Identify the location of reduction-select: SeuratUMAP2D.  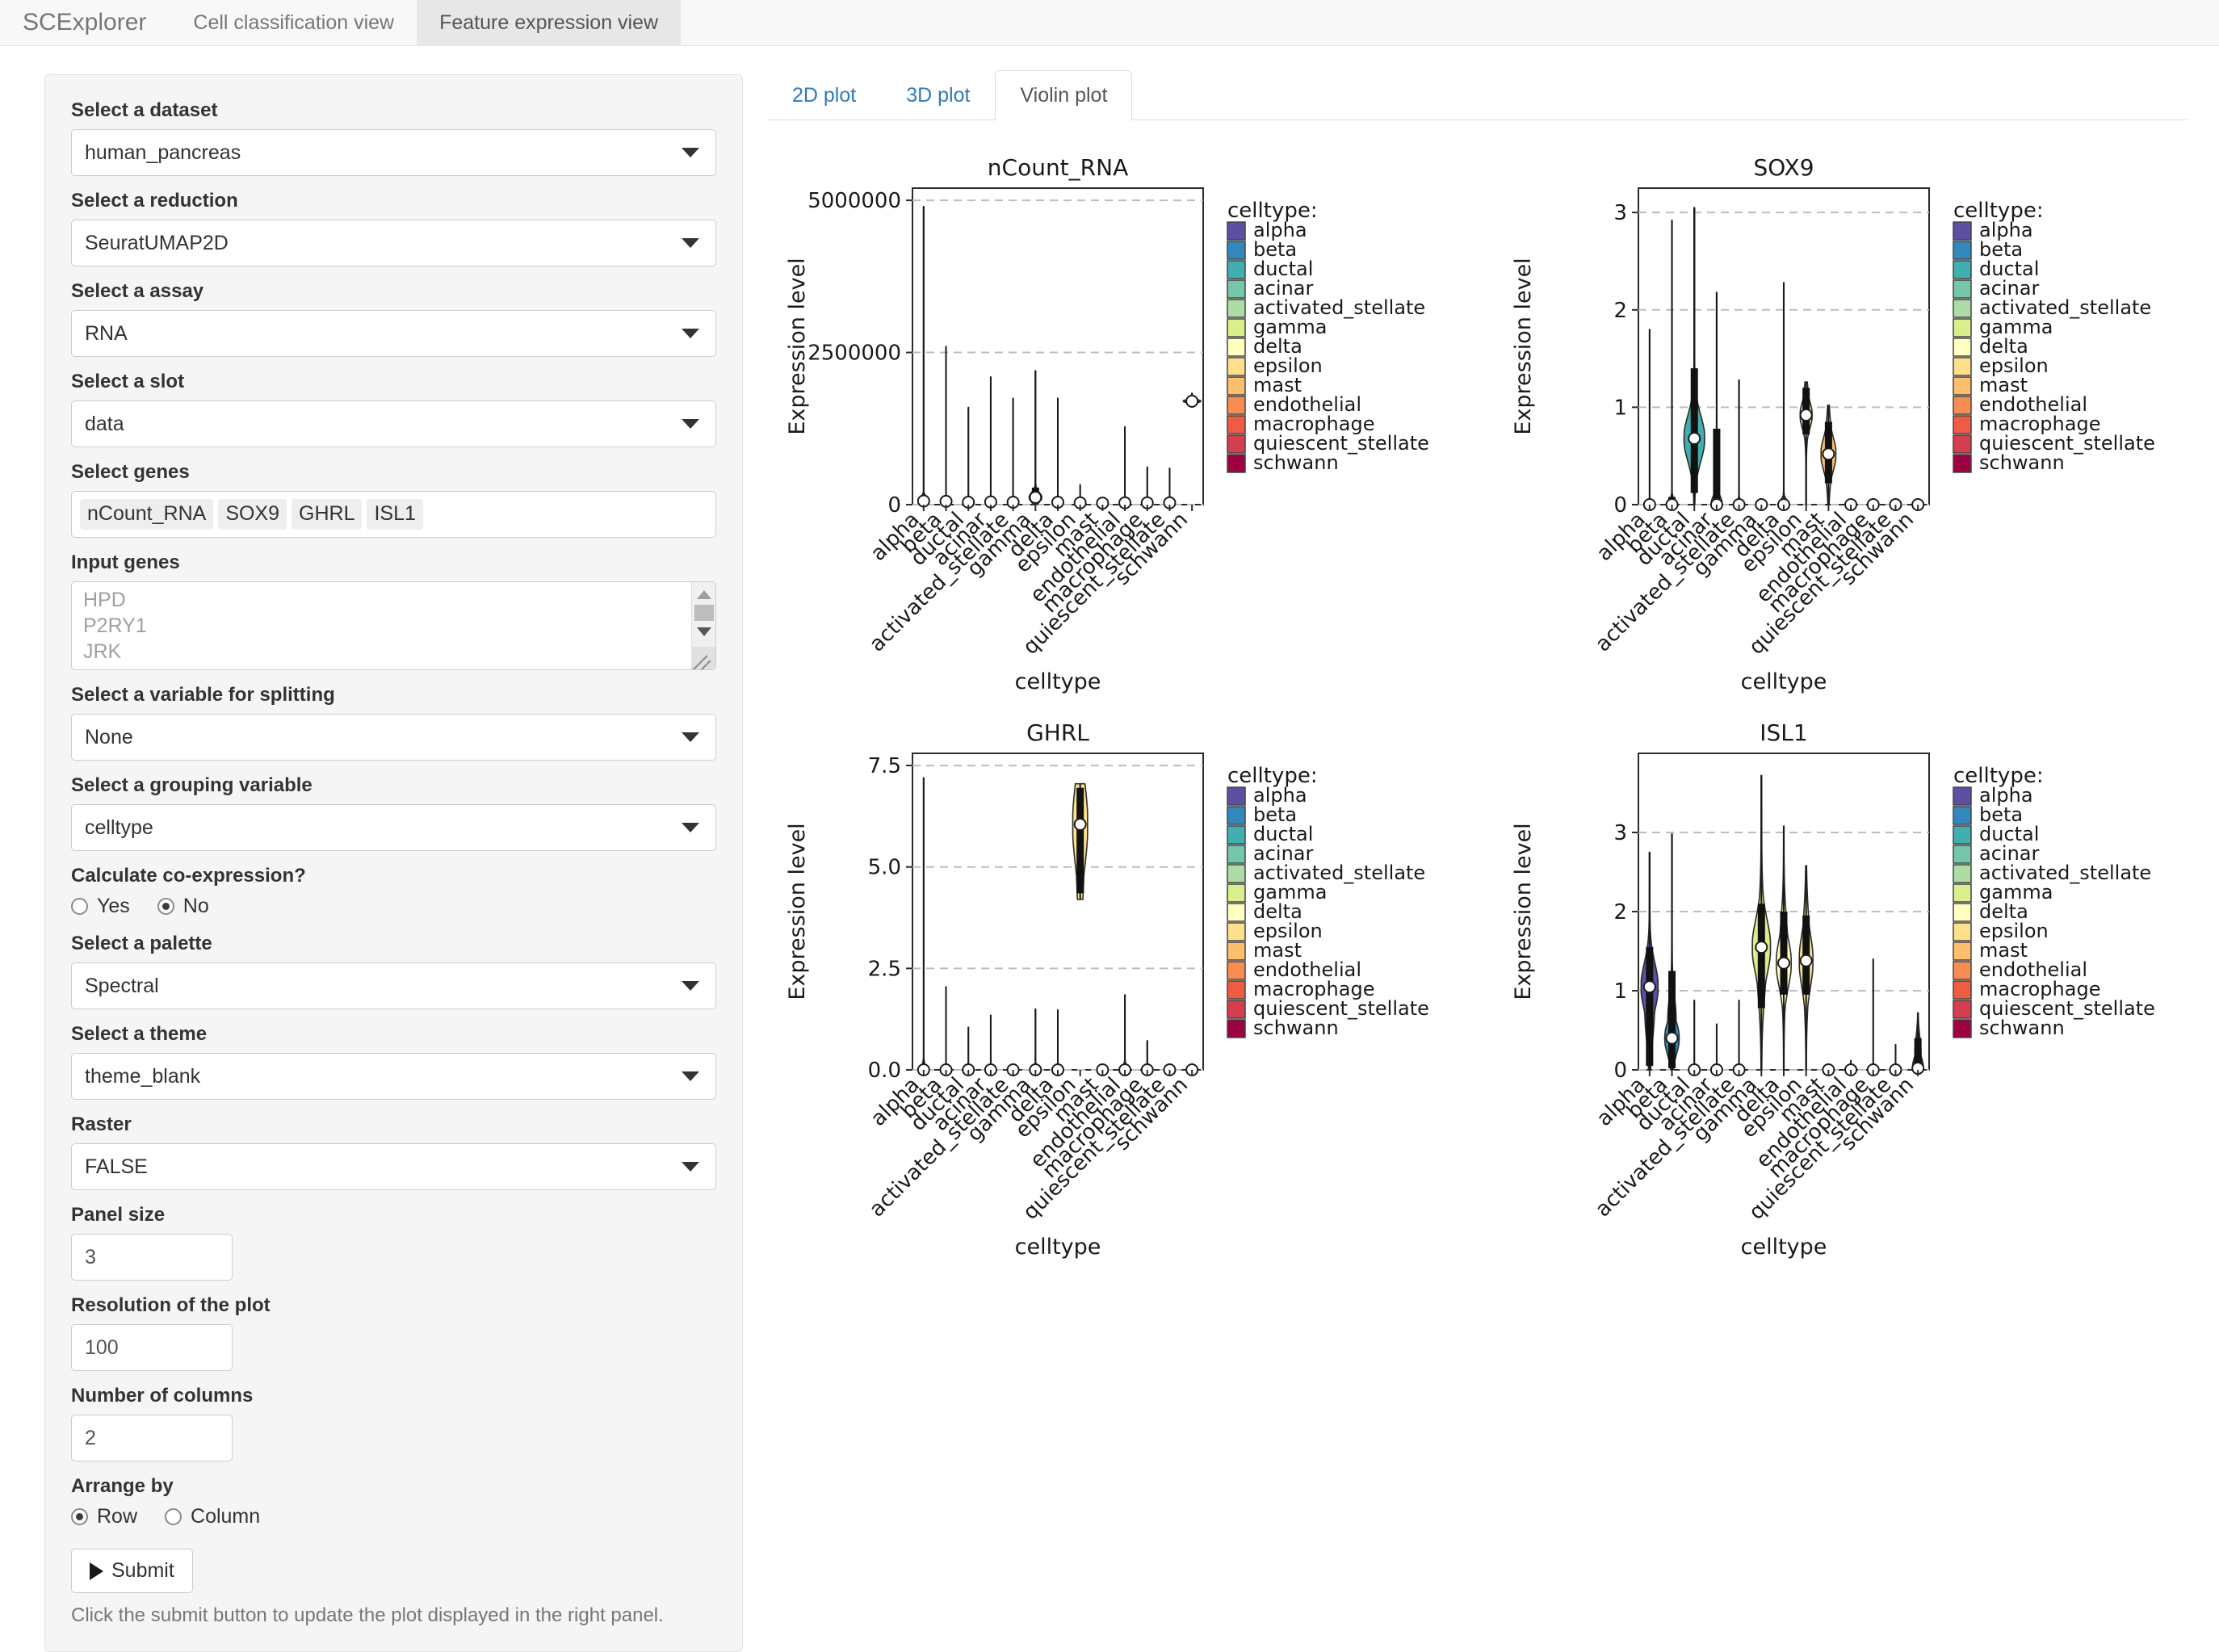
(393, 243).